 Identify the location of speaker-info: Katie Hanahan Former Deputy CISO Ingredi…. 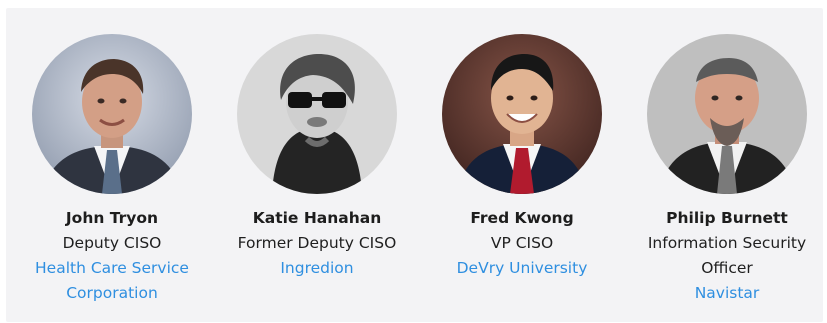
(317, 243).